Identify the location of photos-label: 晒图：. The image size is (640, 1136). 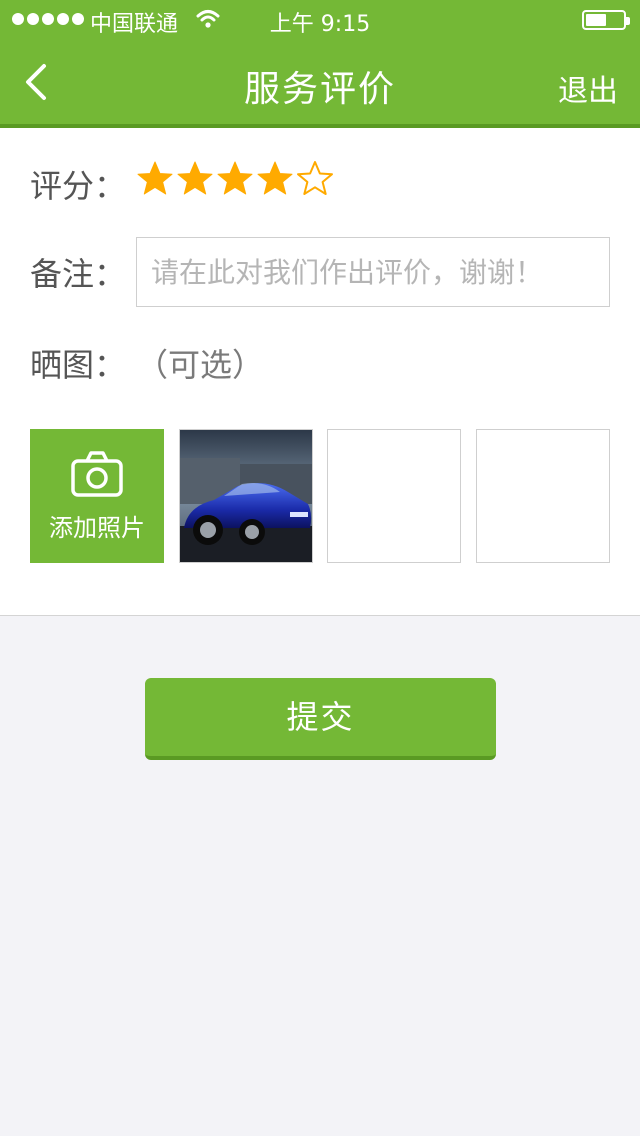
(78, 365).